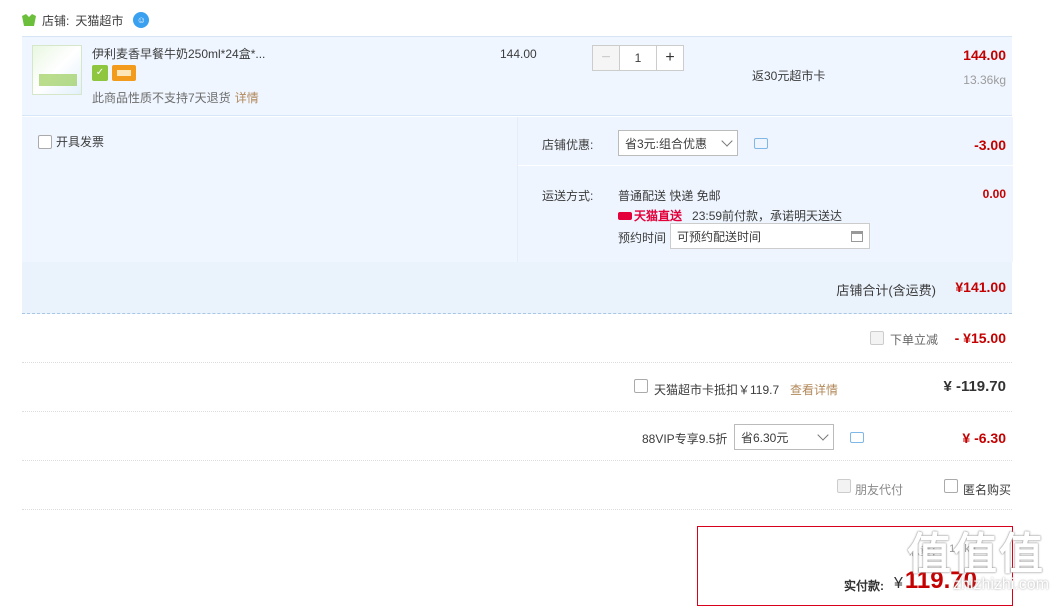  I want to click on shipping-fee: 0.00, so click(994, 194).